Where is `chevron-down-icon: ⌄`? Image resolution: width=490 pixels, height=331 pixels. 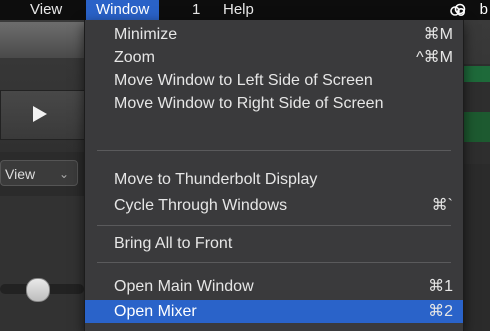
chevron-down-icon: ⌄ is located at coordinates (63, 174).